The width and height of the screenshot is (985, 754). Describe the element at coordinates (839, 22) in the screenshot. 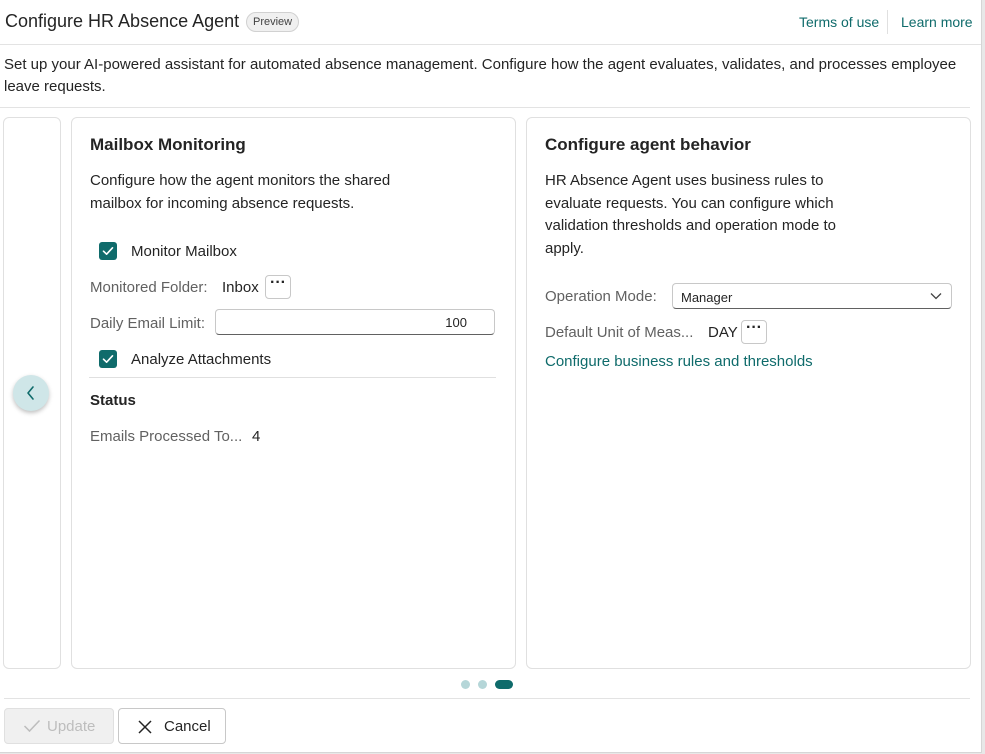

I see `terms-of-use-link: Terms of use` at that location.